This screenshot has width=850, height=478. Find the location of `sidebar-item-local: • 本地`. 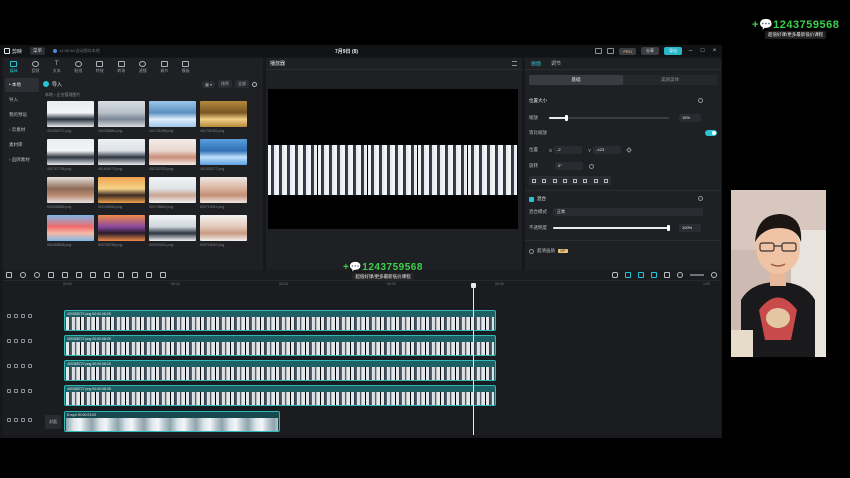

sidebar-item-local: • 本地 is located at coordinates (22, 85).